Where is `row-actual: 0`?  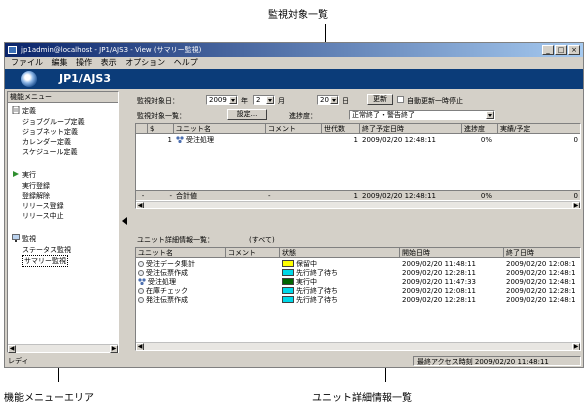
row-actual: 0 is located at coordinates (575, 140).